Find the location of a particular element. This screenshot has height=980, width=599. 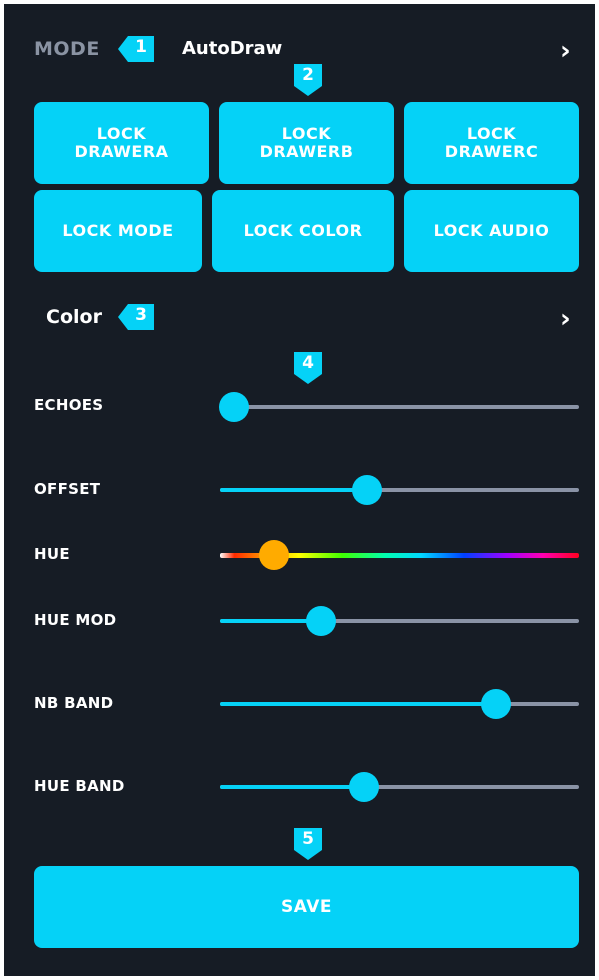

nb-band-label: NB BAND is located at coordinates (74, 703).